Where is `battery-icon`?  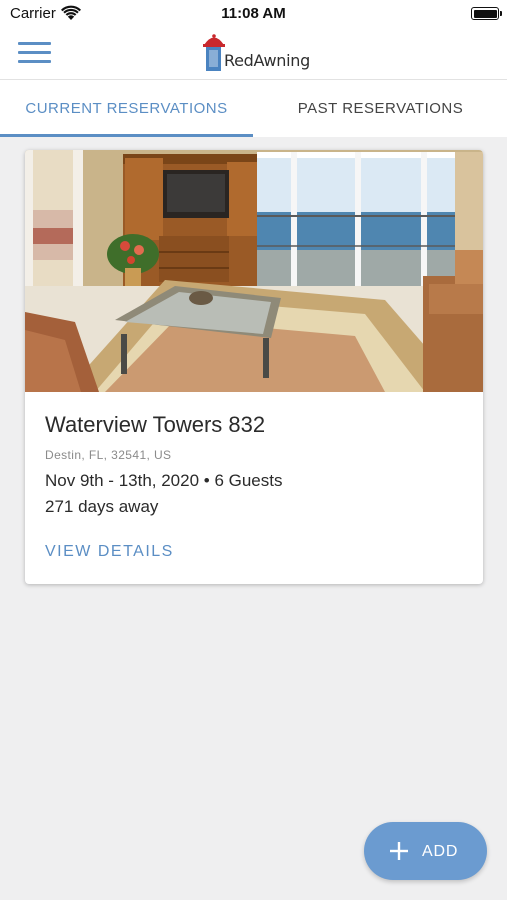 battery-icon is located at coordinates (486, 13).